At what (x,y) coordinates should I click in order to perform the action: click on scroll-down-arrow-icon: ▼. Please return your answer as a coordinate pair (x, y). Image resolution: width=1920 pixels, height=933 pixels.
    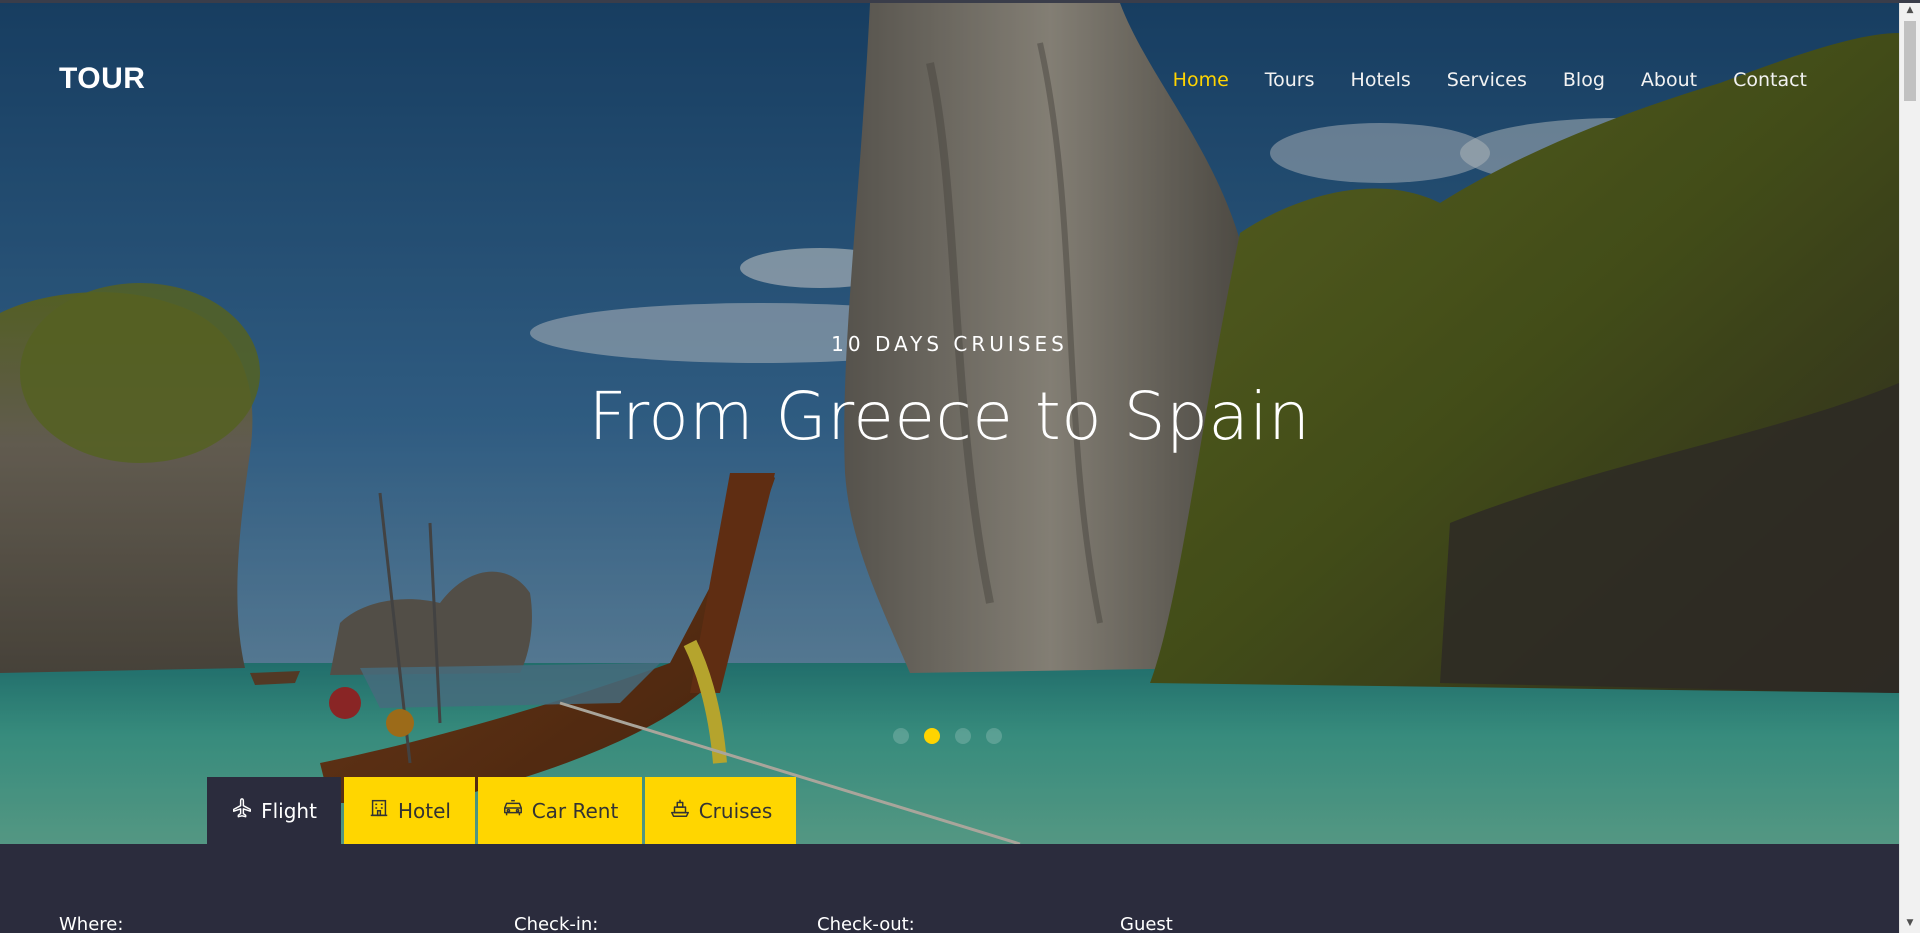
    Looking at the image, I should click on (1910, 923).